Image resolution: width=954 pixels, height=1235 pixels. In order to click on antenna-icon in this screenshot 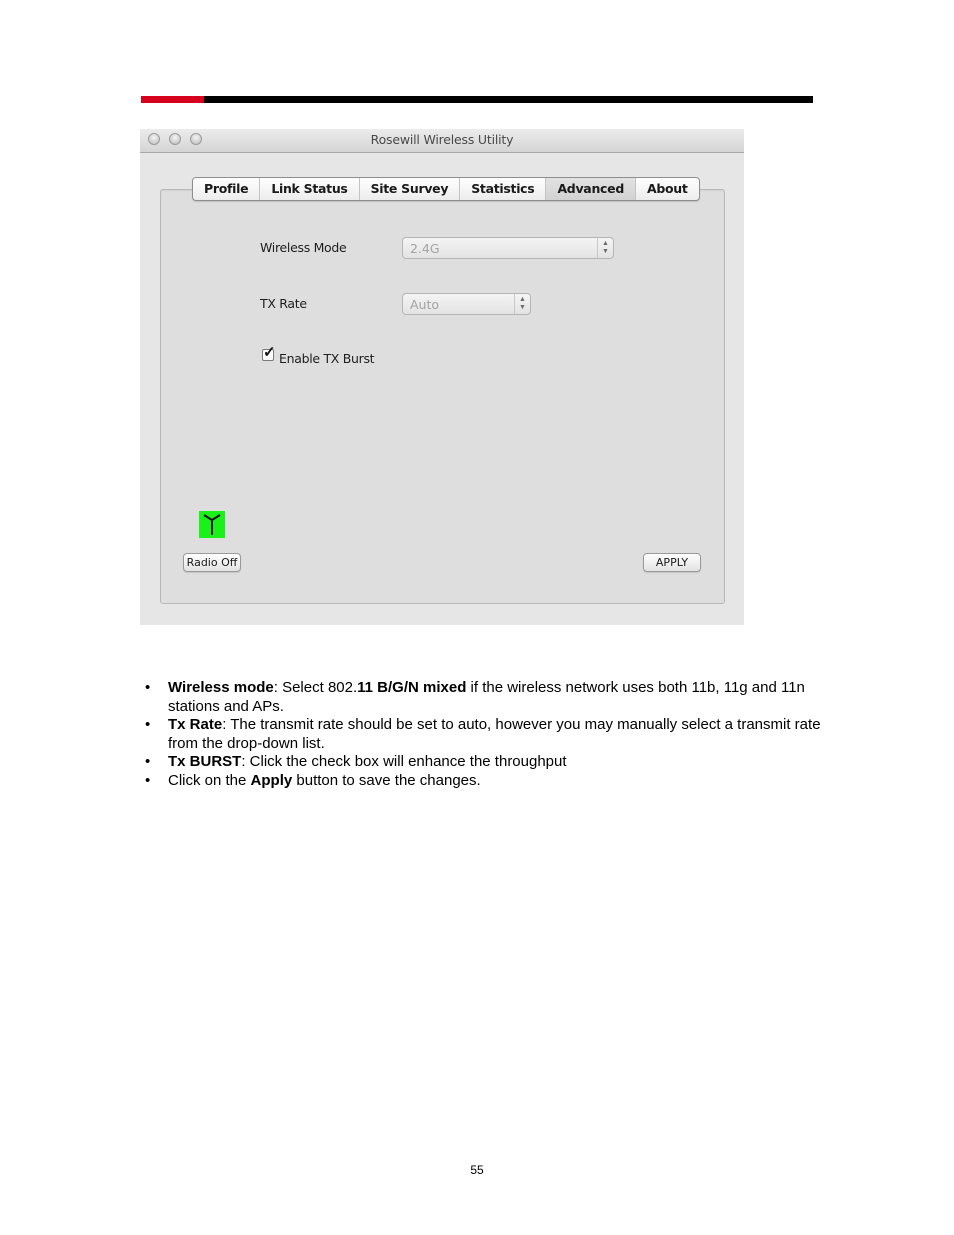, I will do `click(212, 524)`.